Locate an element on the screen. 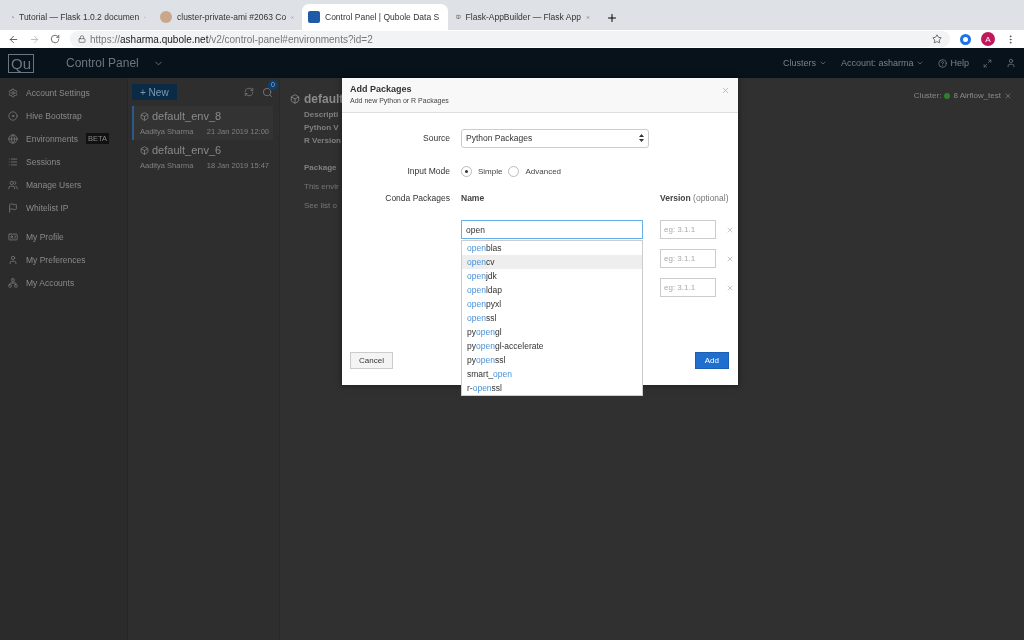  expand-icon is located at coordinates (987, 63).